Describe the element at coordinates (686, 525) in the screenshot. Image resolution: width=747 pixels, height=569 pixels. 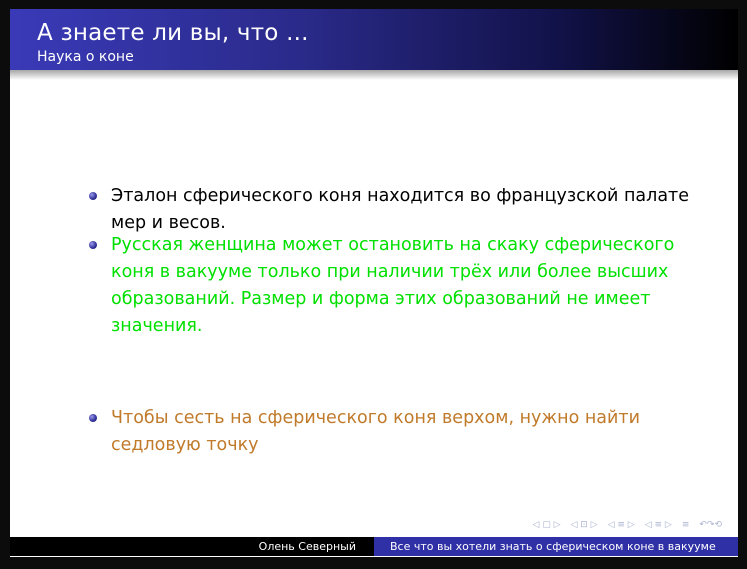
I see `nav-doc-icon: ≡` at that location.